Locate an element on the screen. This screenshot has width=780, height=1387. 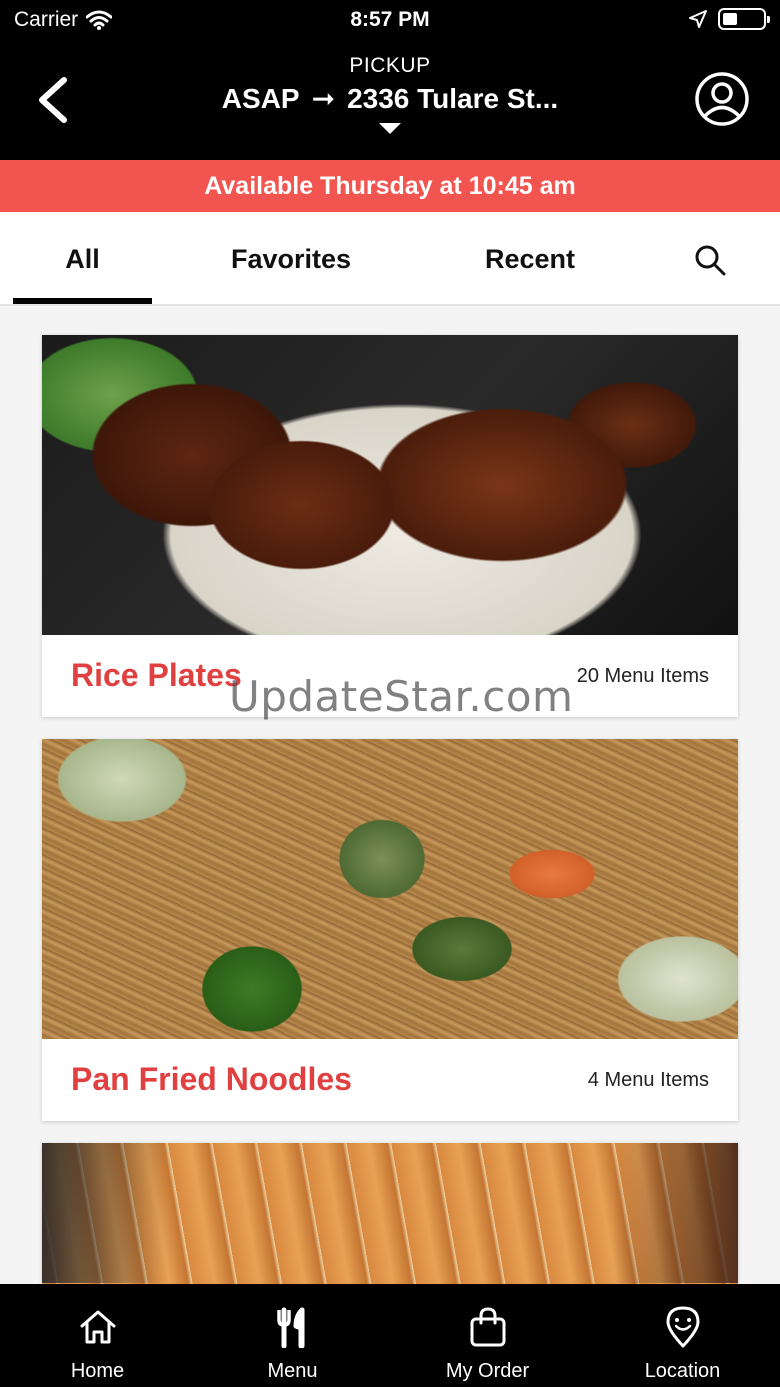
tab-all: All is located at coordinates (82, 258).